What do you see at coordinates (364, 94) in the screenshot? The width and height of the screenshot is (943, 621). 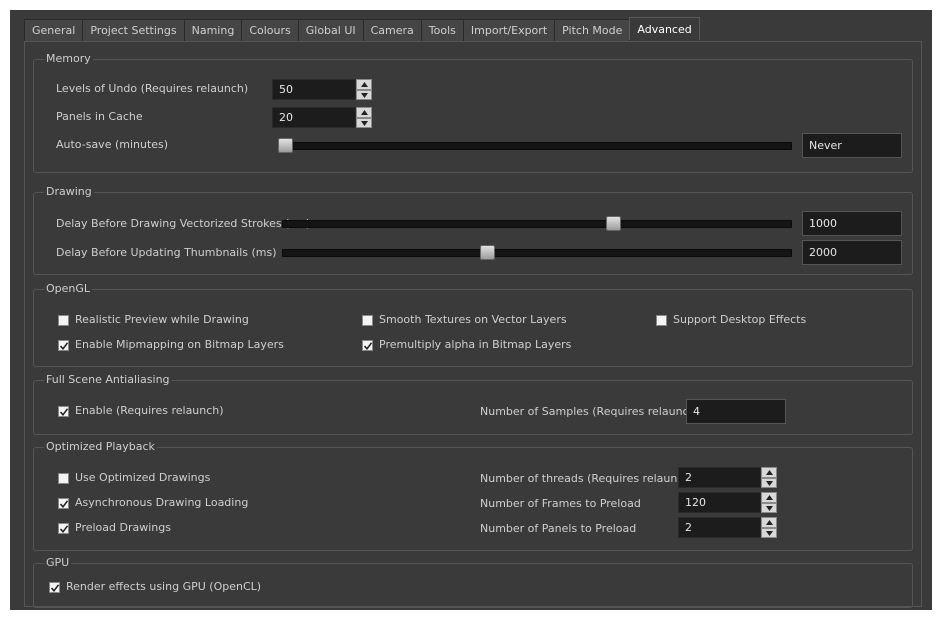 I see `undo-down-arrow-icon` at bounding box center [364, 94].